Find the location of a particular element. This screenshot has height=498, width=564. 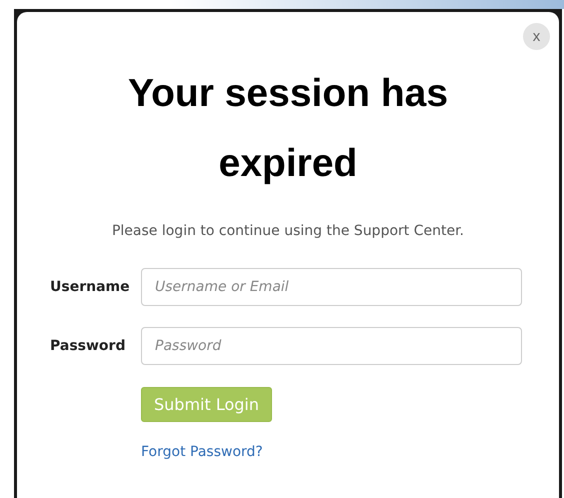

field-label: Password is located at coordinates (88, 346).